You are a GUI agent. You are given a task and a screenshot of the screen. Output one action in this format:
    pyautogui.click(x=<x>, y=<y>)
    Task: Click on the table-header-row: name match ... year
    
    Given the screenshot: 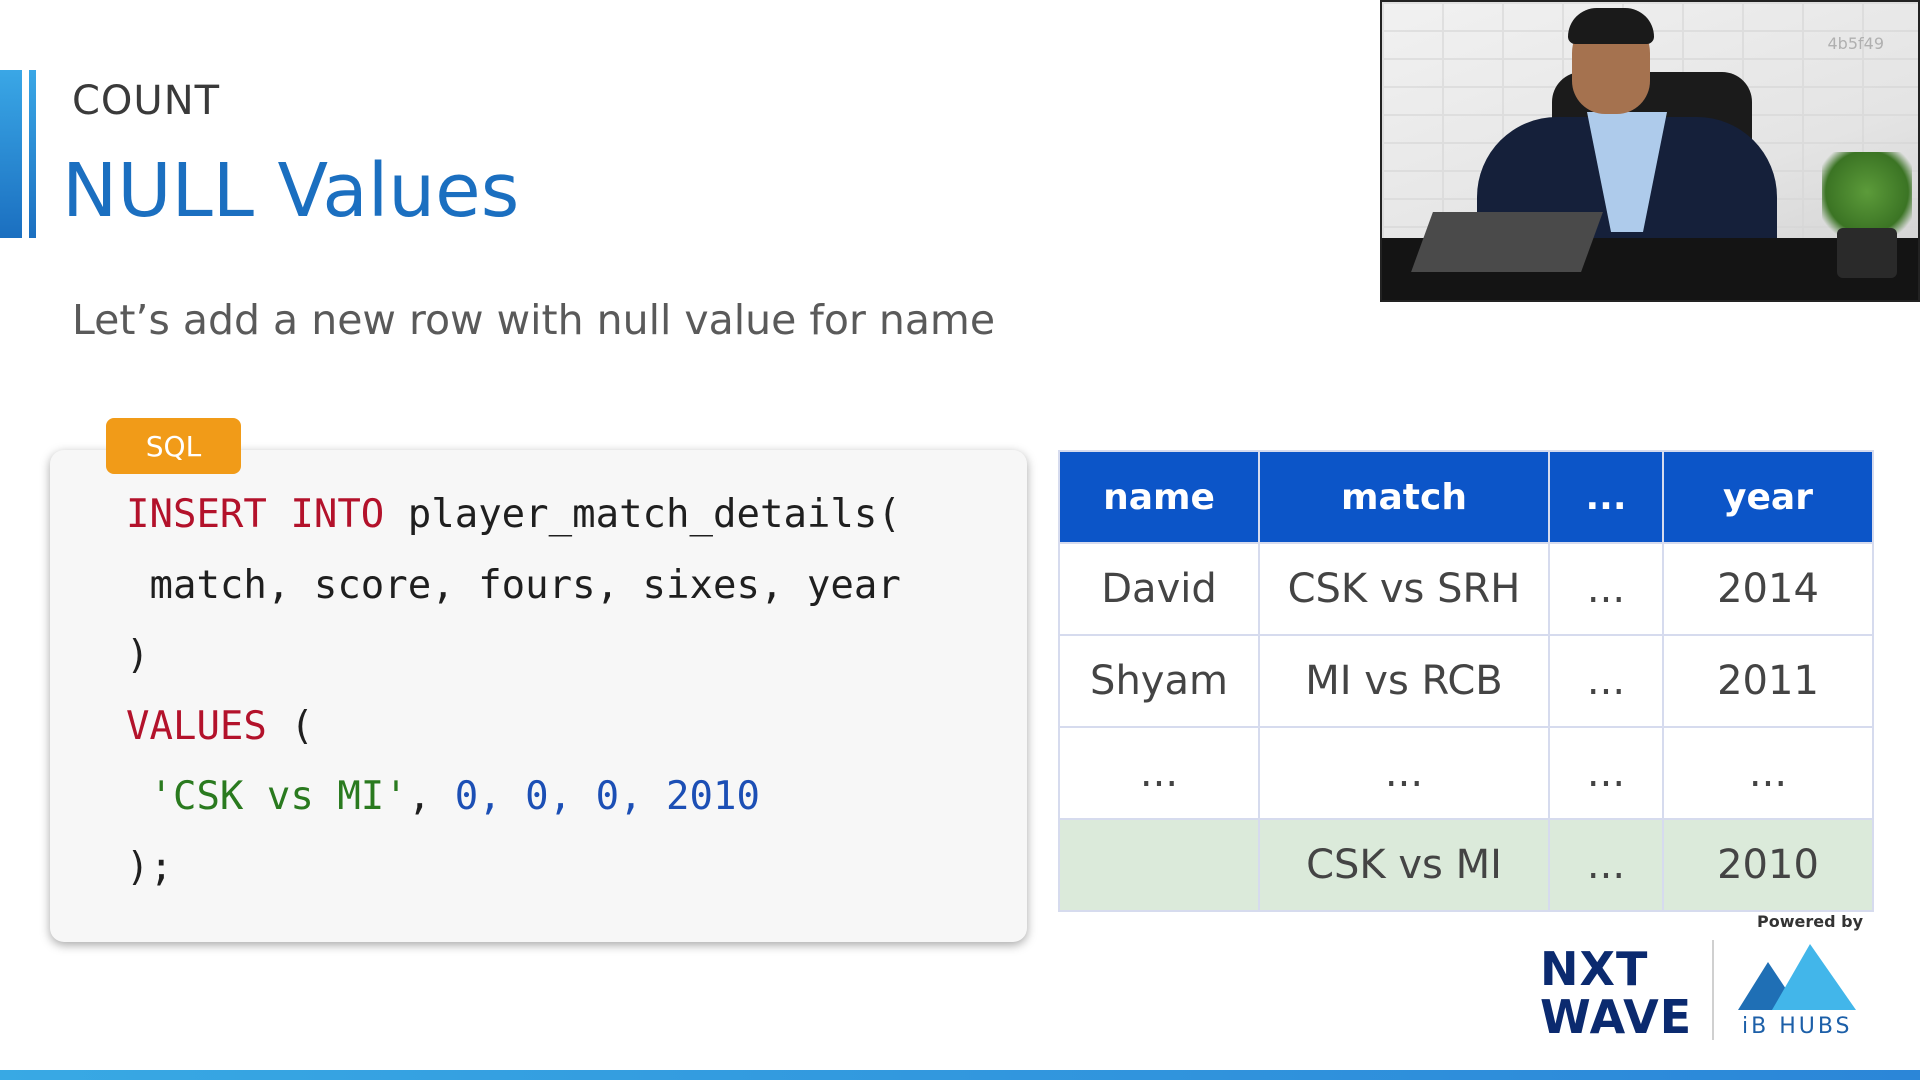 What is the action you would take?
    pyautogui.click(x=1466, y=497)
    